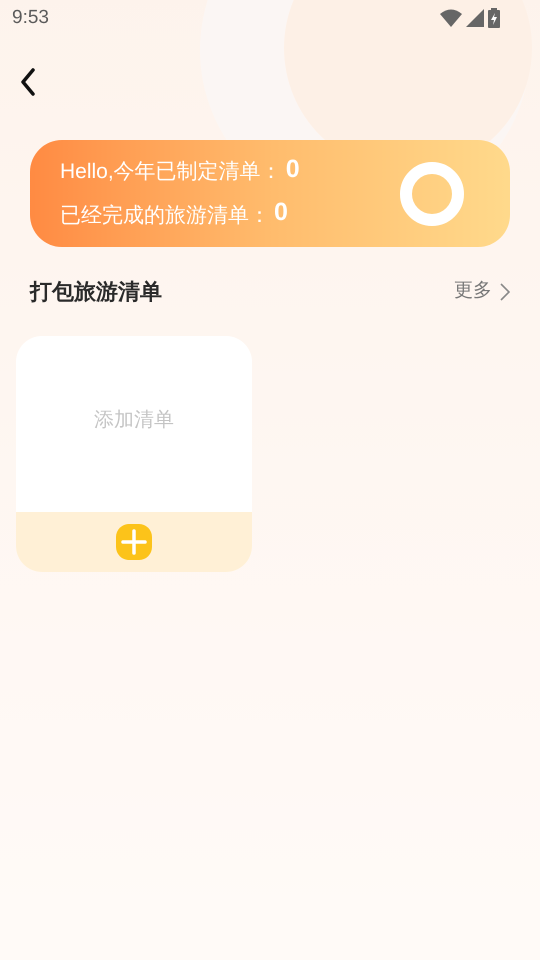 This screenshot has height=960, width=540. What do you see at coordinates (134, 420) in the screenshot?
I see `add-list-label: 添加清单` at bounding box center [134, 420].